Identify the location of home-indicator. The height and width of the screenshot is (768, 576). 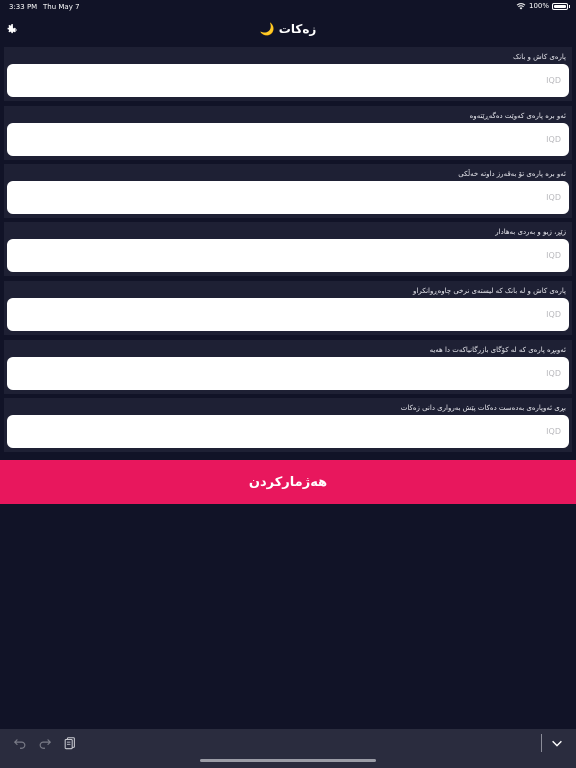
(288, 760).